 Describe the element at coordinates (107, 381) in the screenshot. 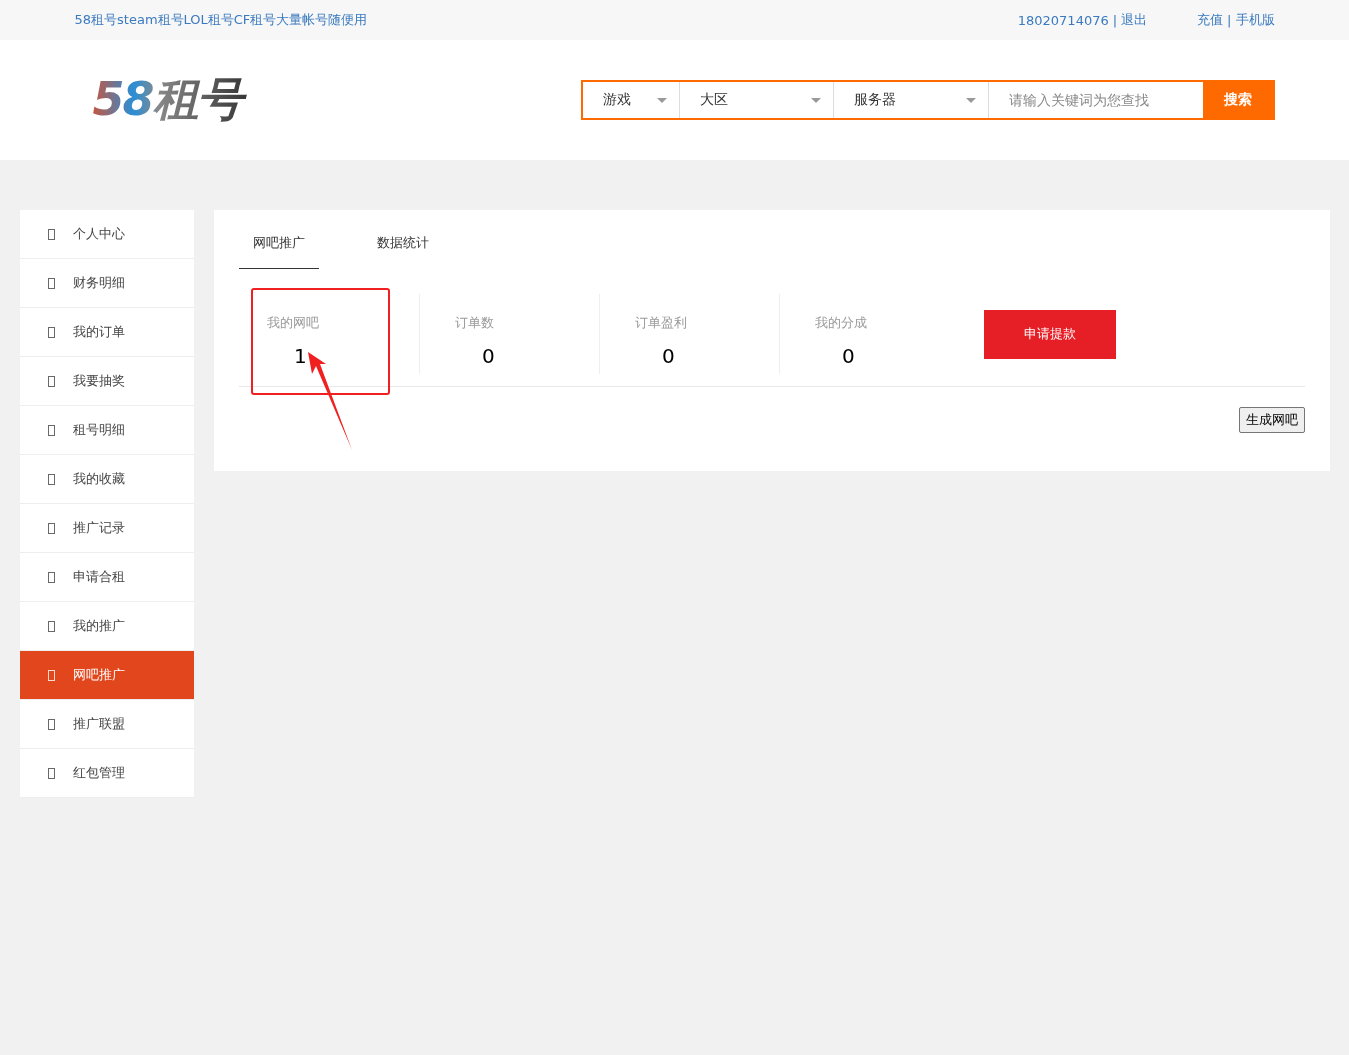

I see `sidebar-item: 我要抽奖` at that location.